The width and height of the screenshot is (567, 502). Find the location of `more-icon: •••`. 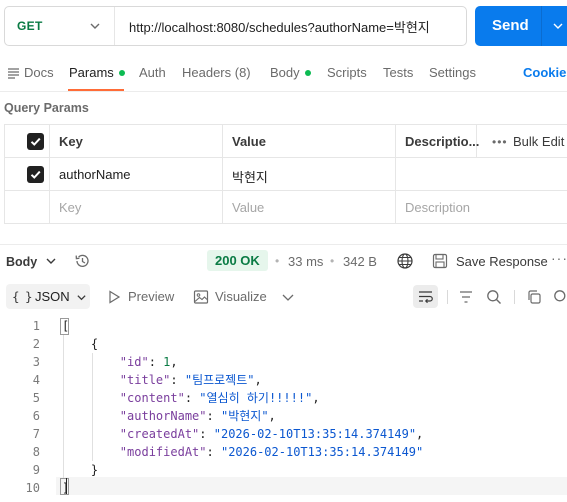

more-icon: ••• is located at coordinates (500, 142).